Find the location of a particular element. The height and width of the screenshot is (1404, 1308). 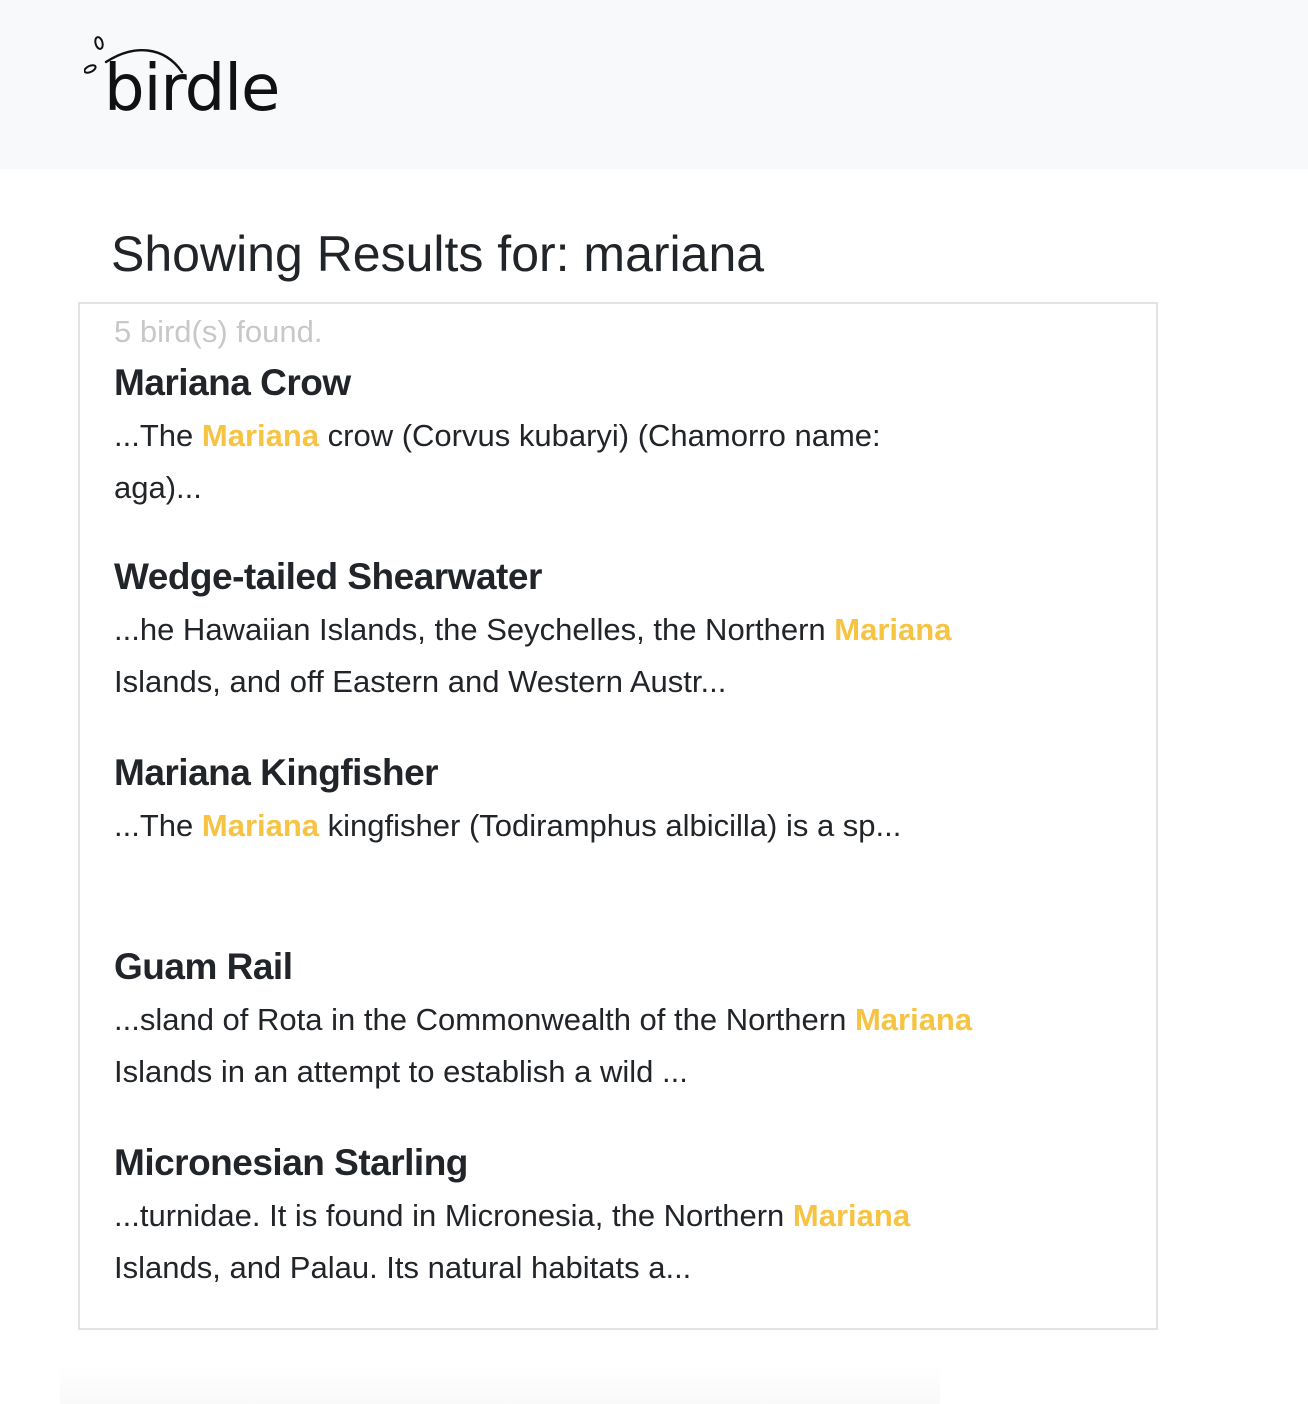

navbar: birdle is located at coordinates (654, 84).